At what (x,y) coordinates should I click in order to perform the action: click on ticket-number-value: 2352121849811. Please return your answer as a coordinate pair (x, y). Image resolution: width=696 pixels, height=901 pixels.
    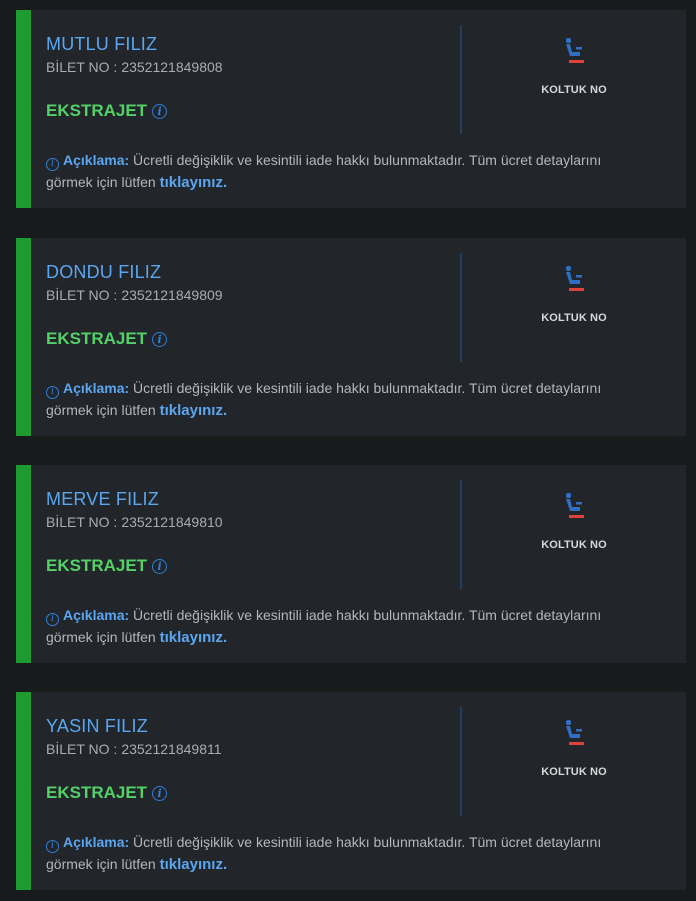
    Looking at the image, I should click on (171, 749).